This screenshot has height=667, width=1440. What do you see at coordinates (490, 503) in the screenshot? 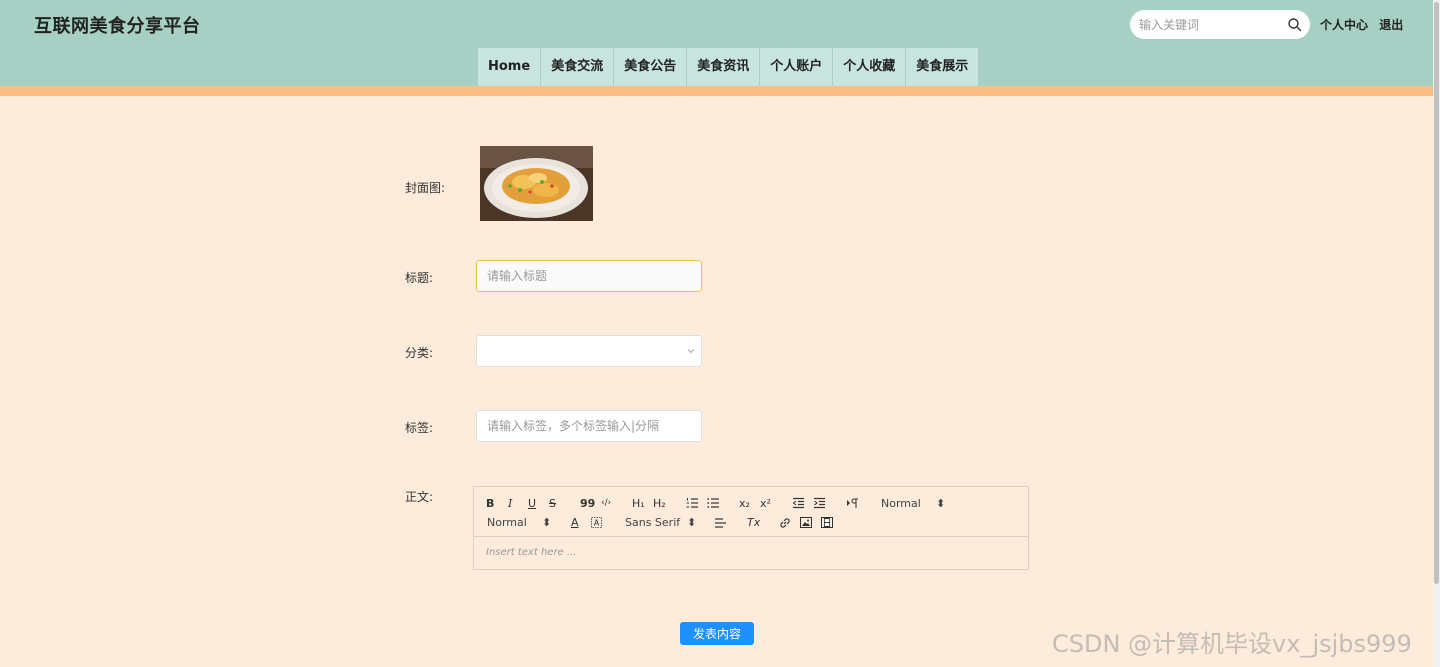
I see `bold-button: B` at bounding box center [490, 503].